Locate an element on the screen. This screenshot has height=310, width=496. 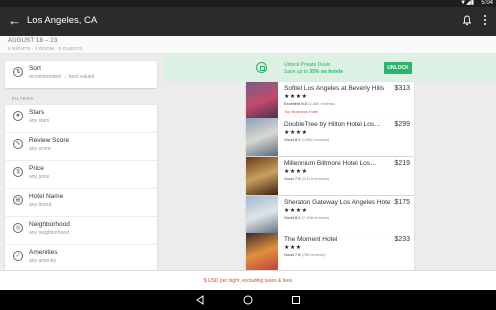
rating-score: Good 7.5 is located at coordinates (292, 178).